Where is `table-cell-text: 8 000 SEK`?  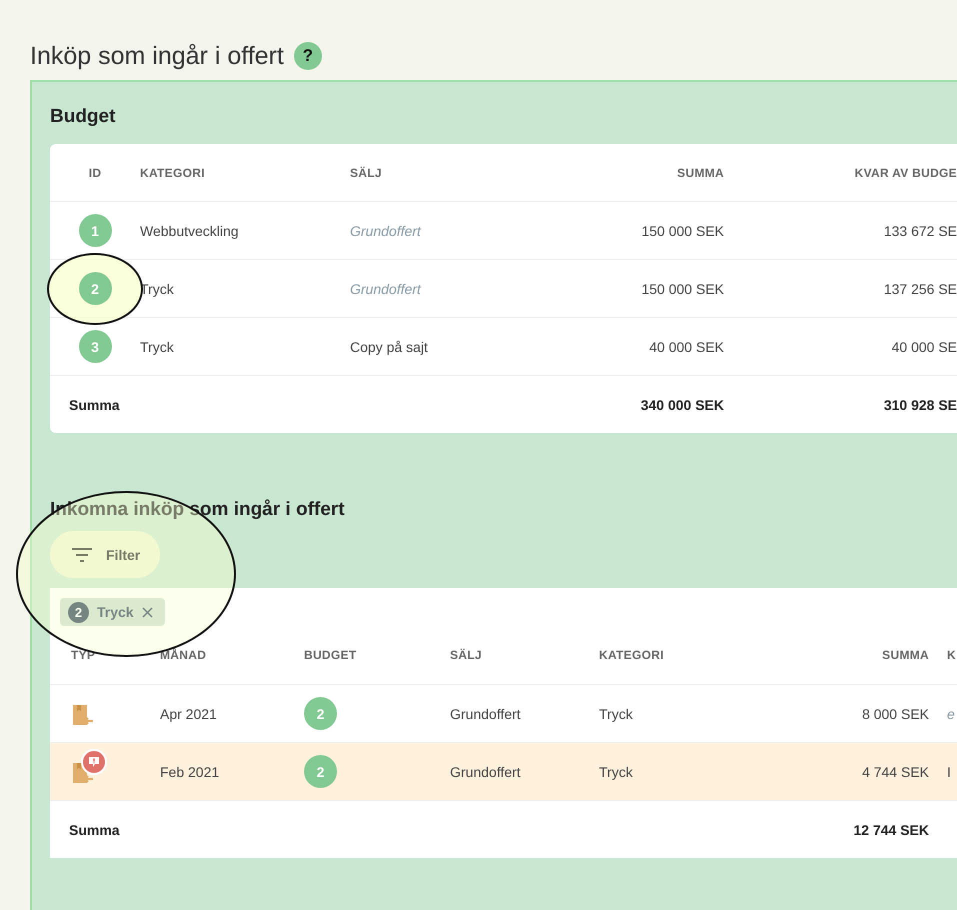
table-cell-text: 8 000 SEK is located at coordinates (895, 714).